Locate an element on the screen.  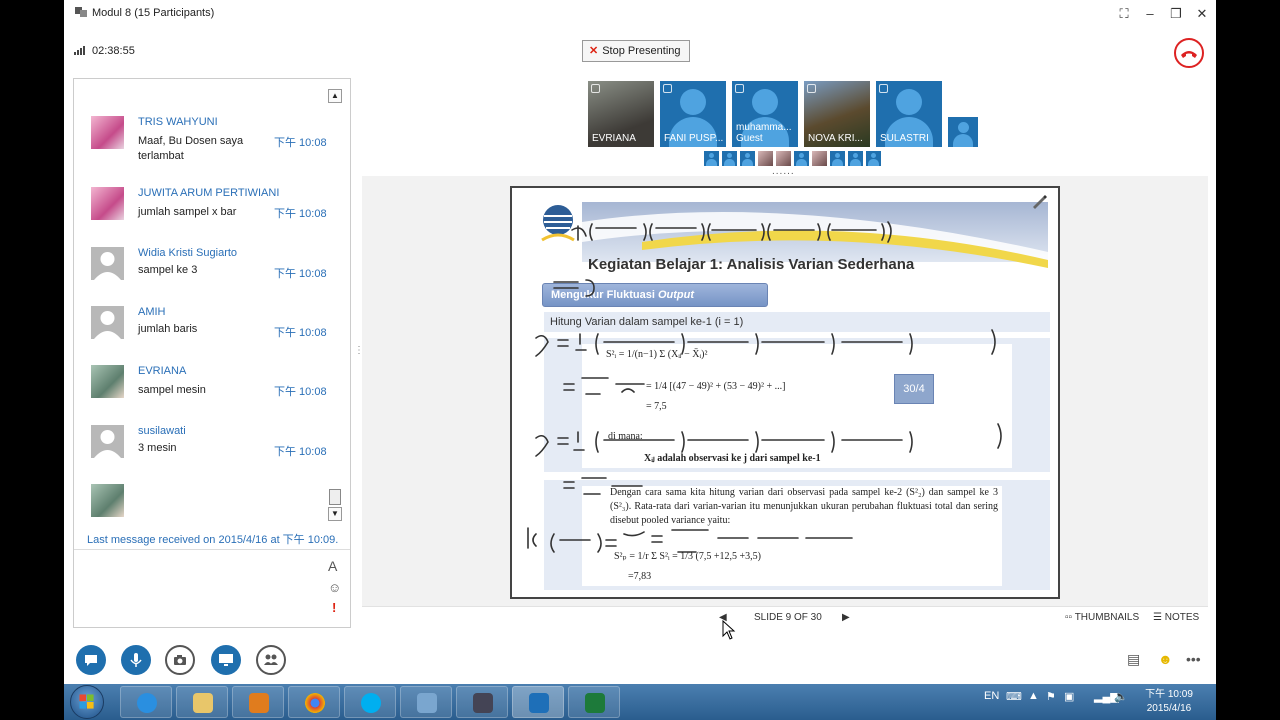
share-screen-button is located at coordinates (226, 660).